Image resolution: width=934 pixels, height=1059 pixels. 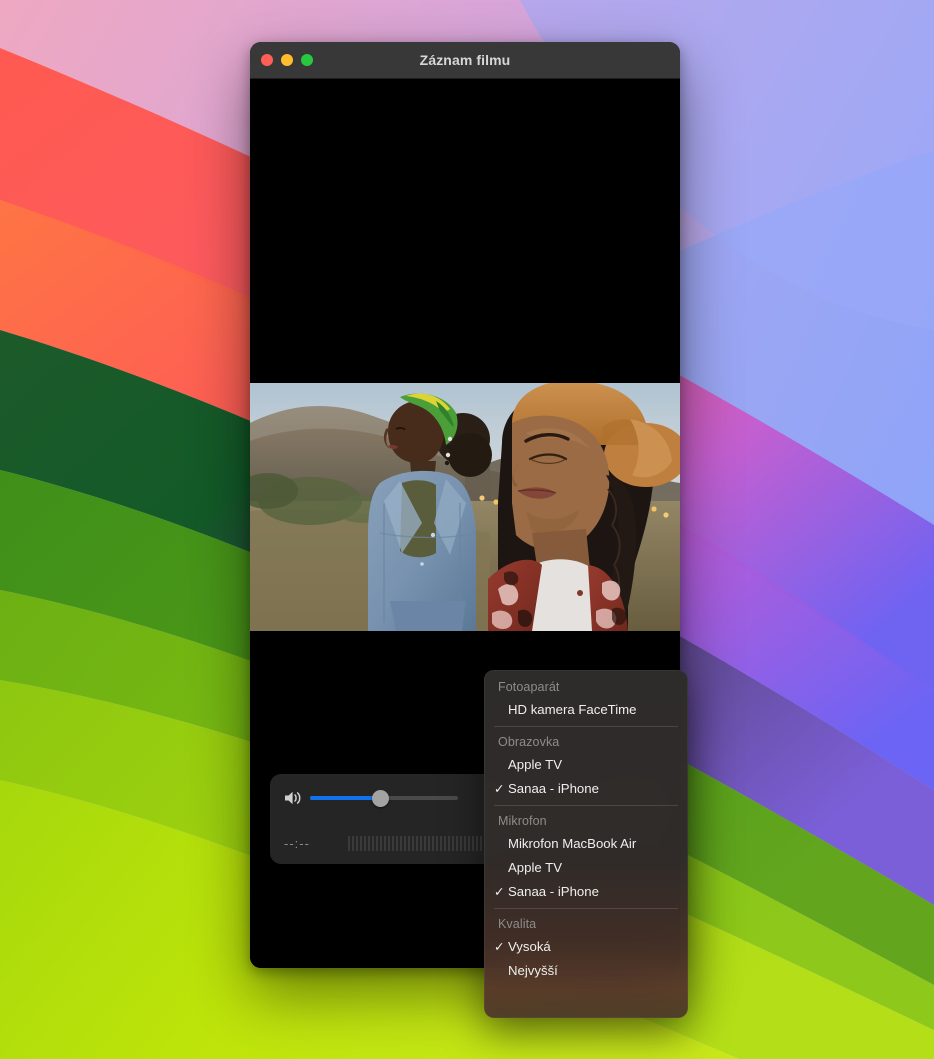 I want to click on menu-item: Mikrofon MacBook Air, so click(x=586, y=843).